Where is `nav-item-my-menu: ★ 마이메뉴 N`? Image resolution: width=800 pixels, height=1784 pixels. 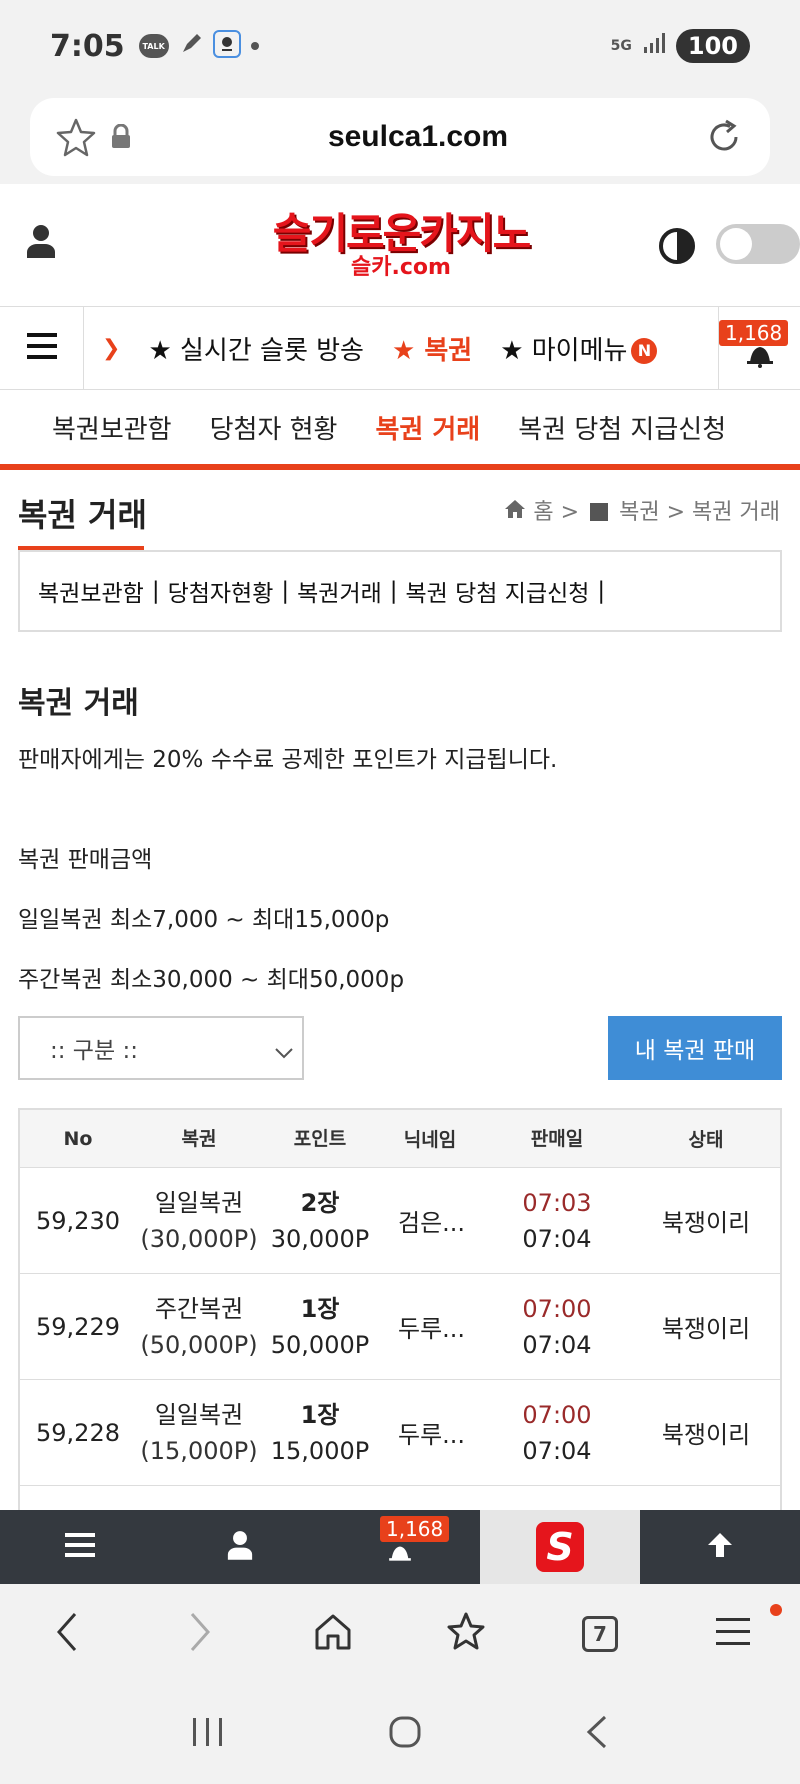
nav-item-my-menu: ★ 마이메뉴 N is located at coordinates (579, 348).